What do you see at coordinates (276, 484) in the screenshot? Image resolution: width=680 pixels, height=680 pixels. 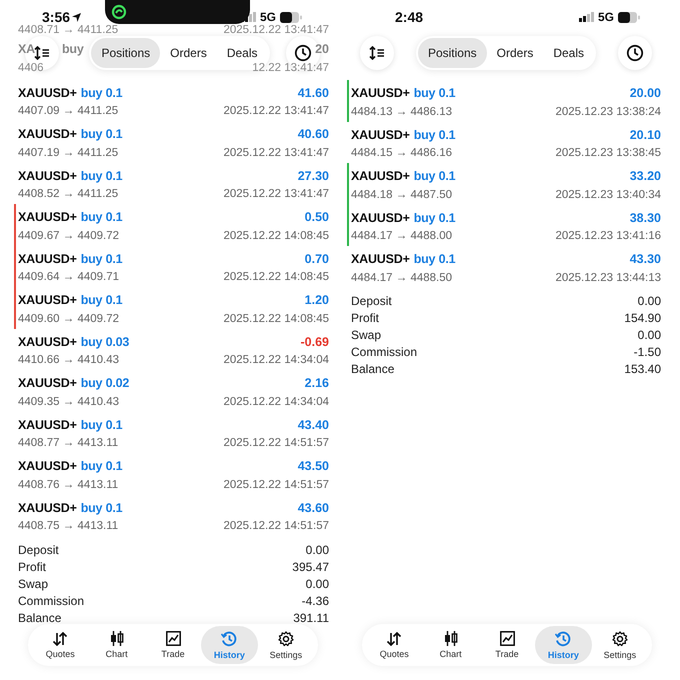 I see `date-text: 2025.12.22 14:51:57` at bounding box center [276, 484].